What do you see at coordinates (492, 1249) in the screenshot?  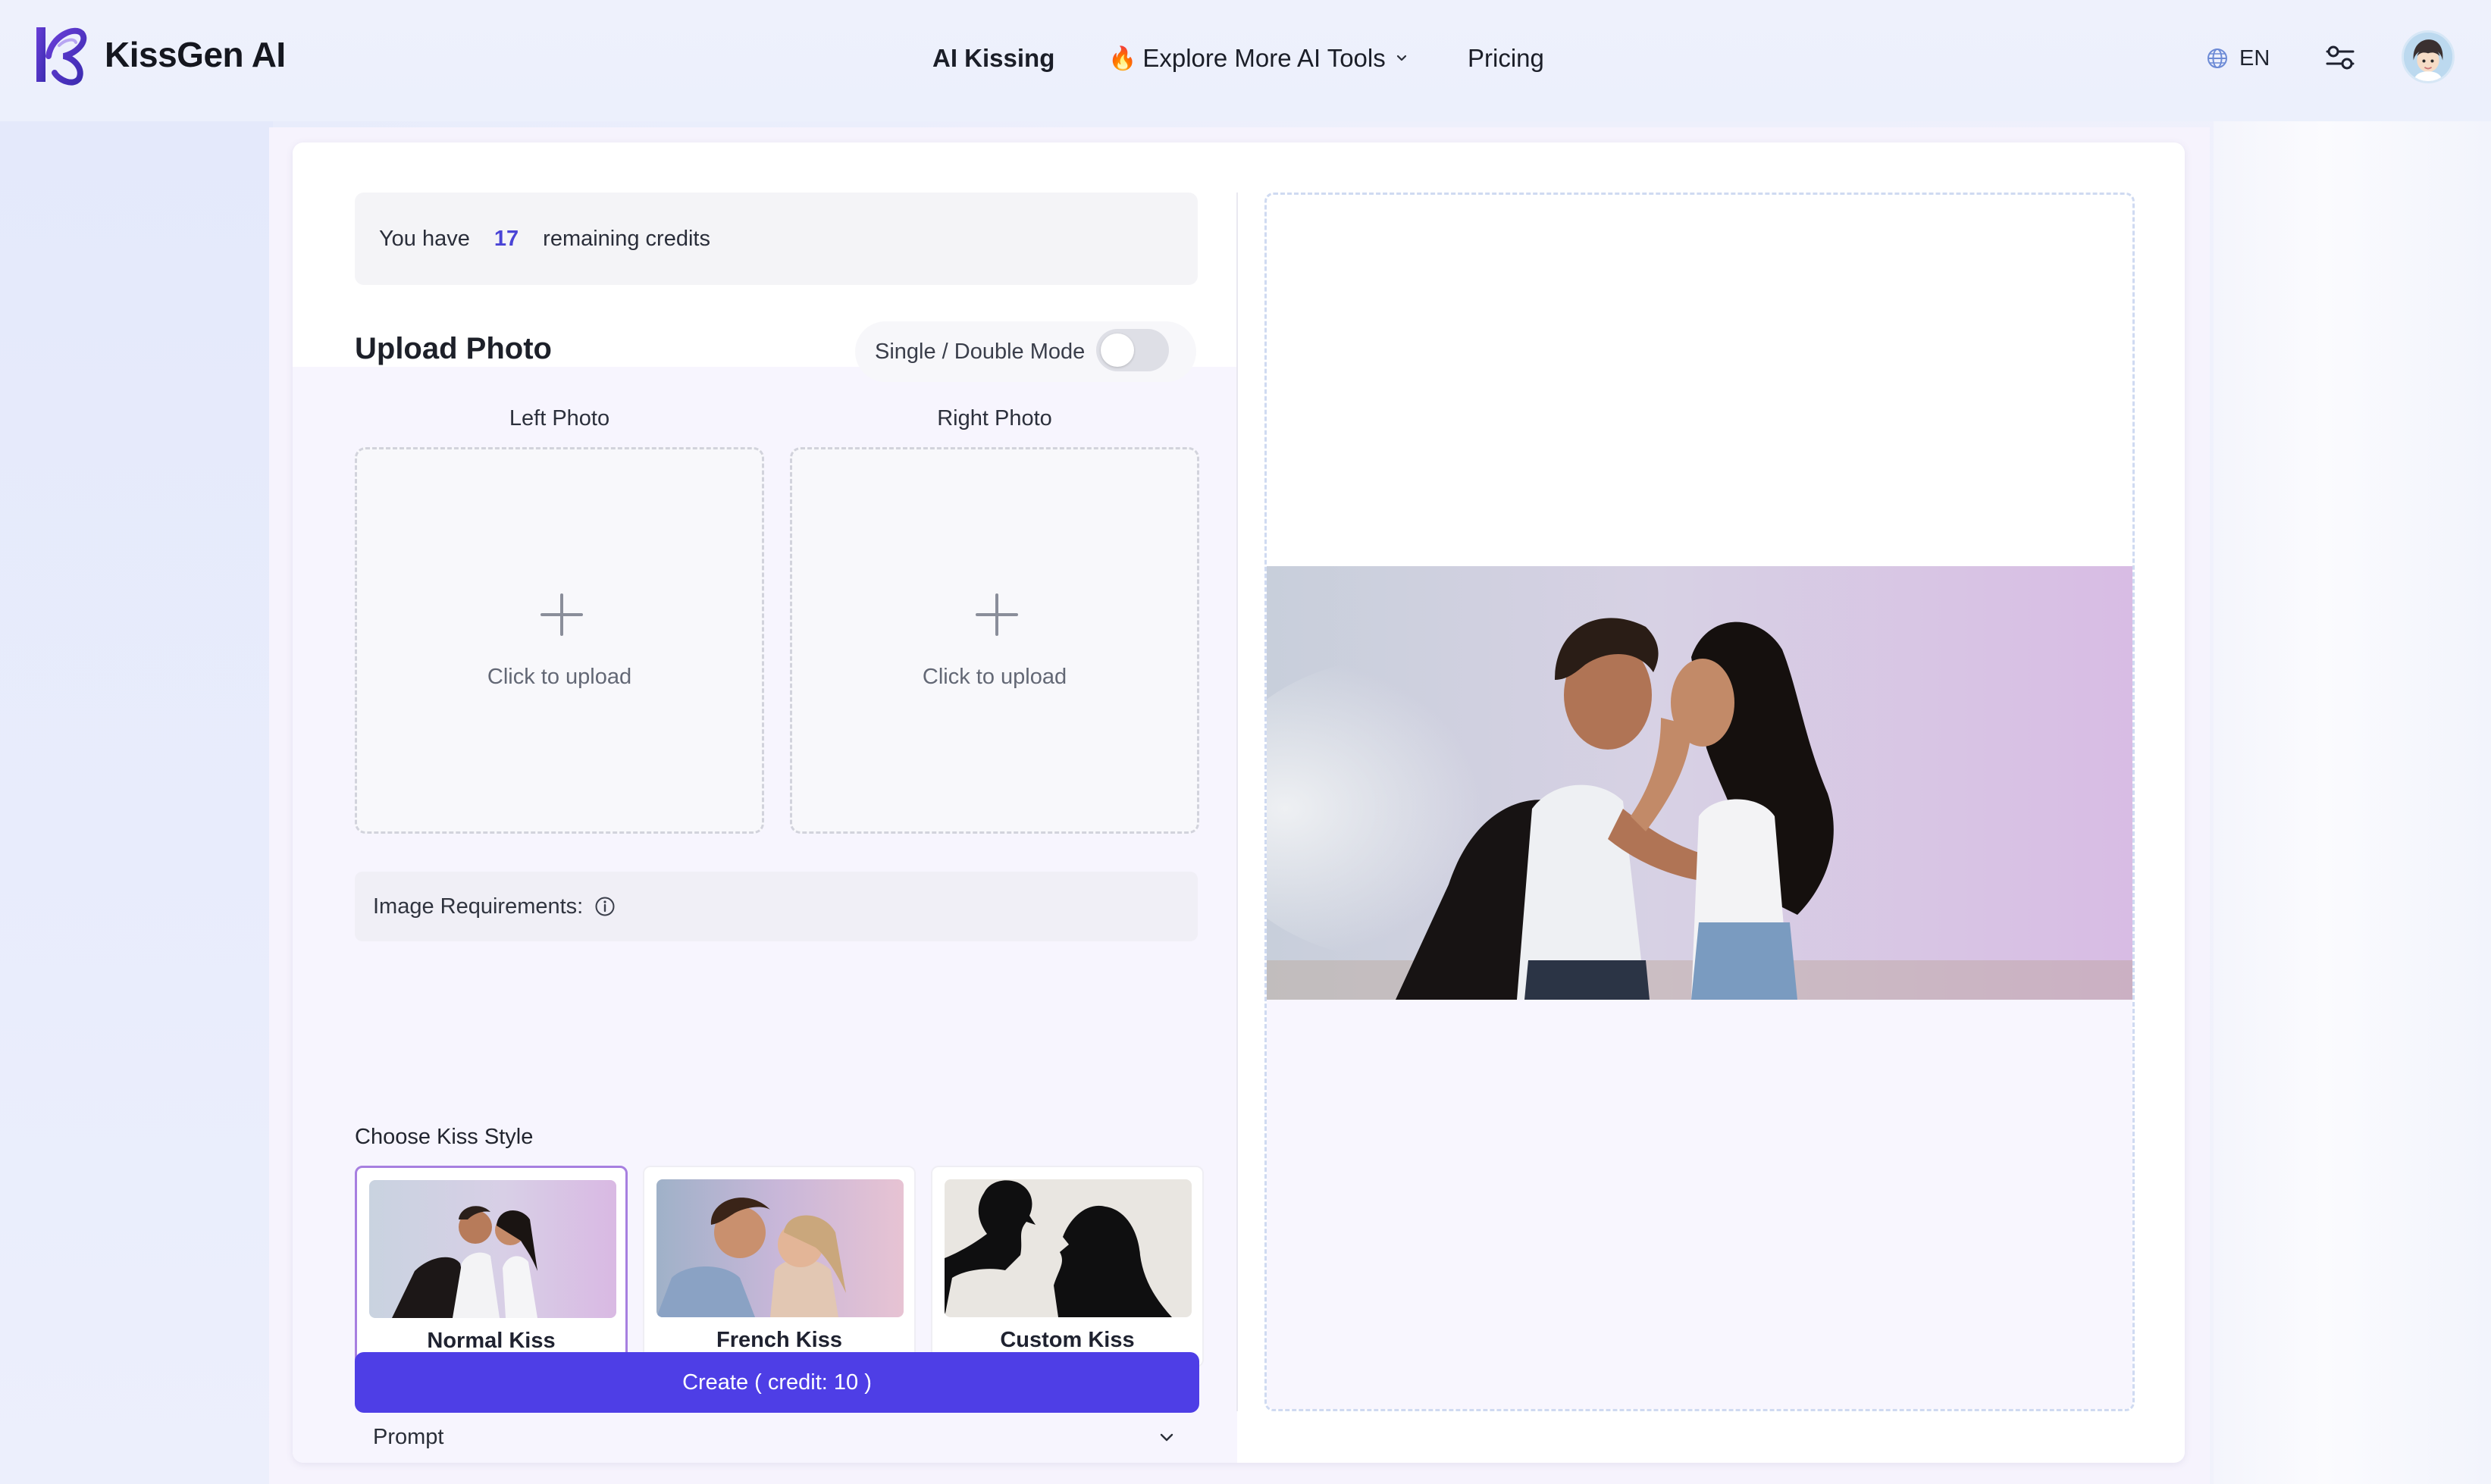 I see `normal-kiss-thumbnail` at bounding box center [492, 1249].